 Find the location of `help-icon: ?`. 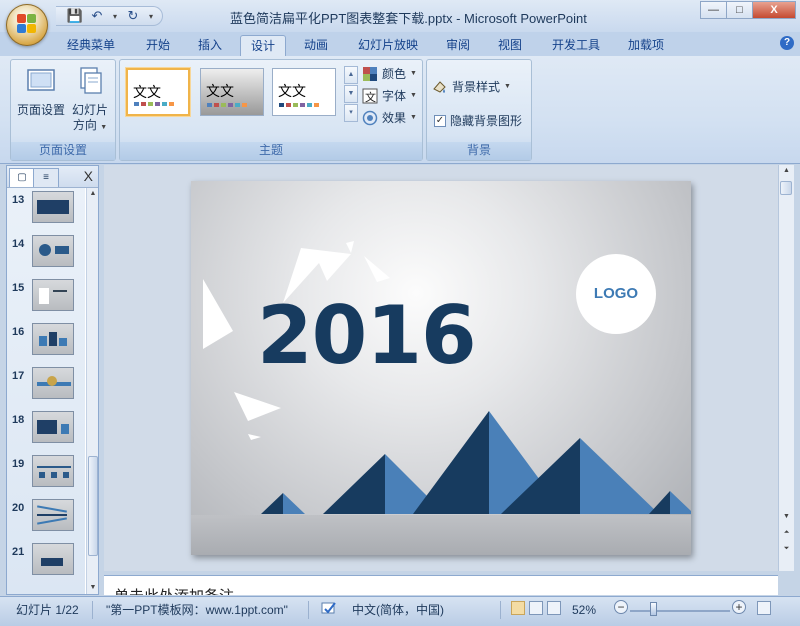

help-icon: ? is located at coordinates (787, 43).